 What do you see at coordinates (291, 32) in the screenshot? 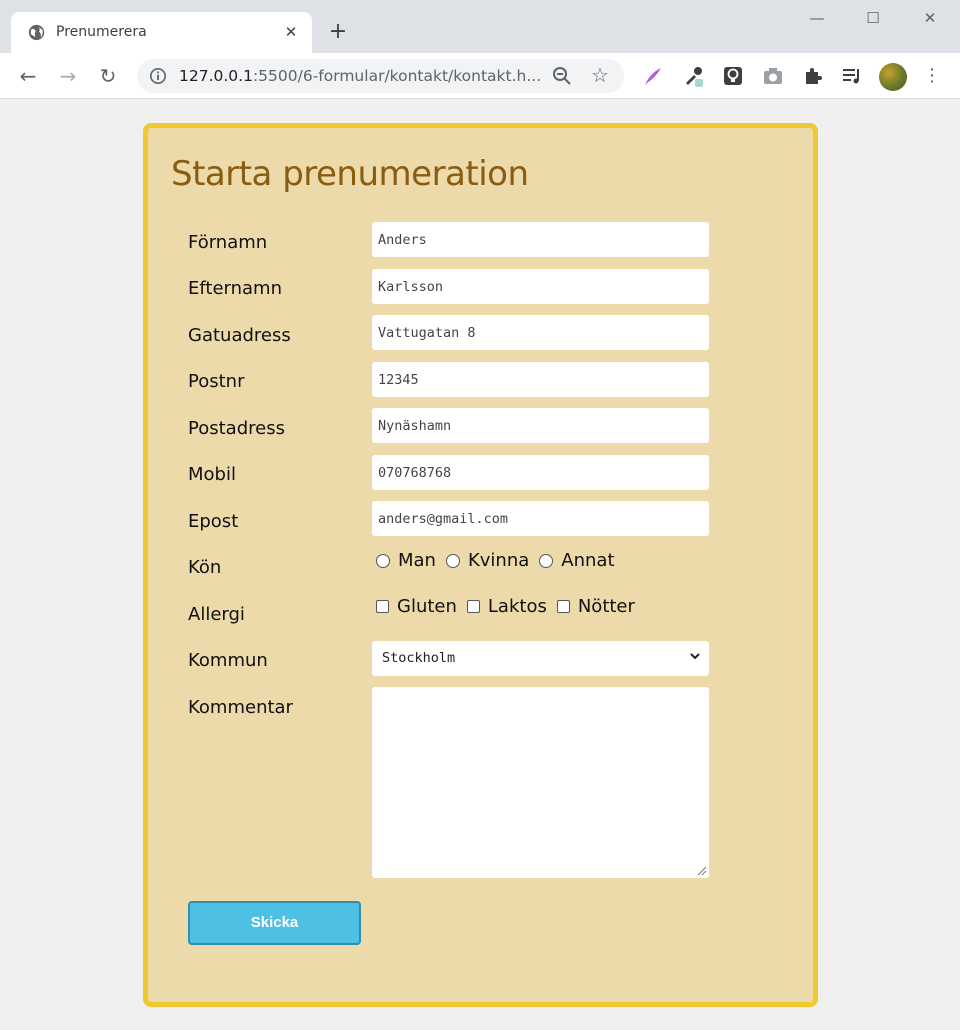
I see `close-tab-icon: ✕` at bounding box center [291, 32].